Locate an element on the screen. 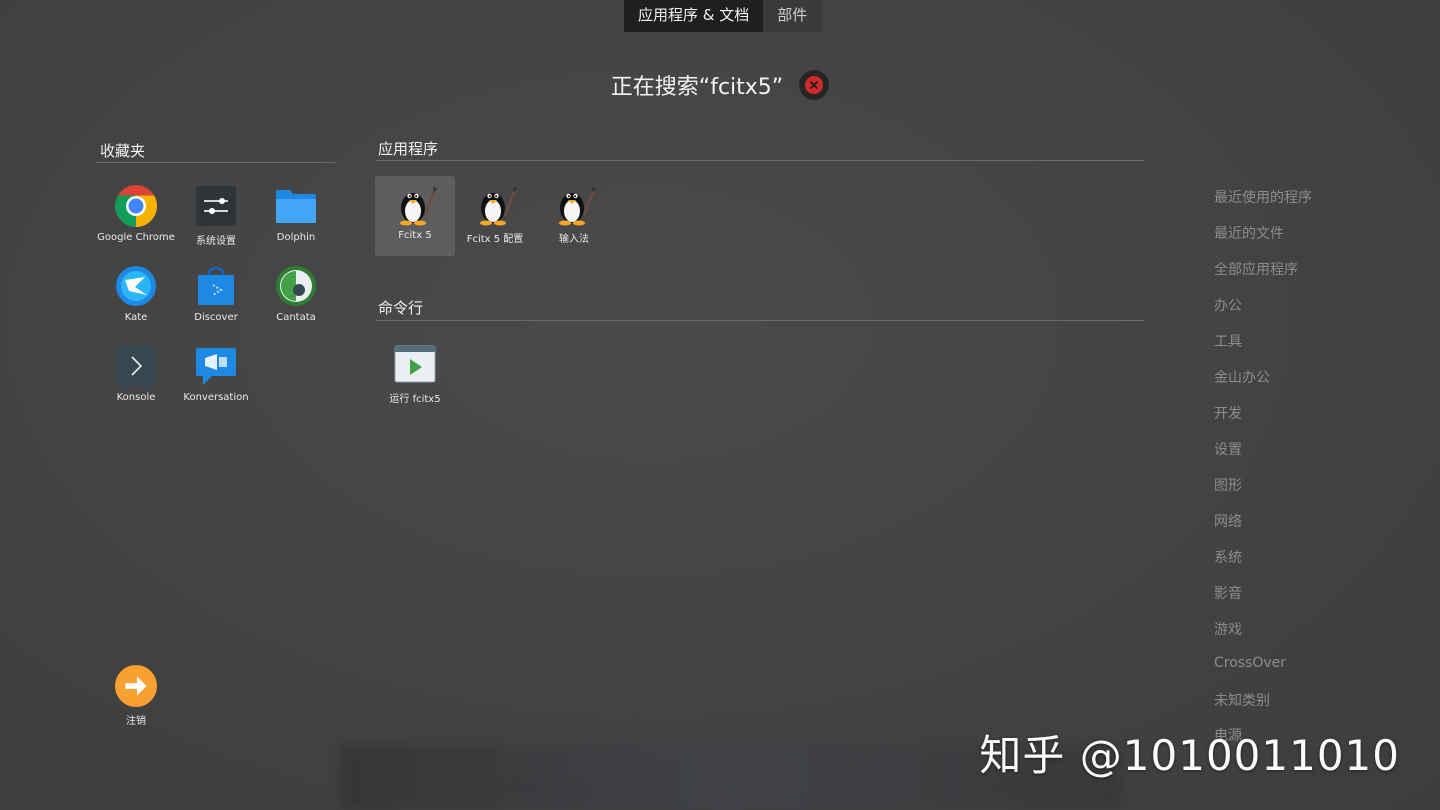  applications-divider is located at coordinates (760, 160).